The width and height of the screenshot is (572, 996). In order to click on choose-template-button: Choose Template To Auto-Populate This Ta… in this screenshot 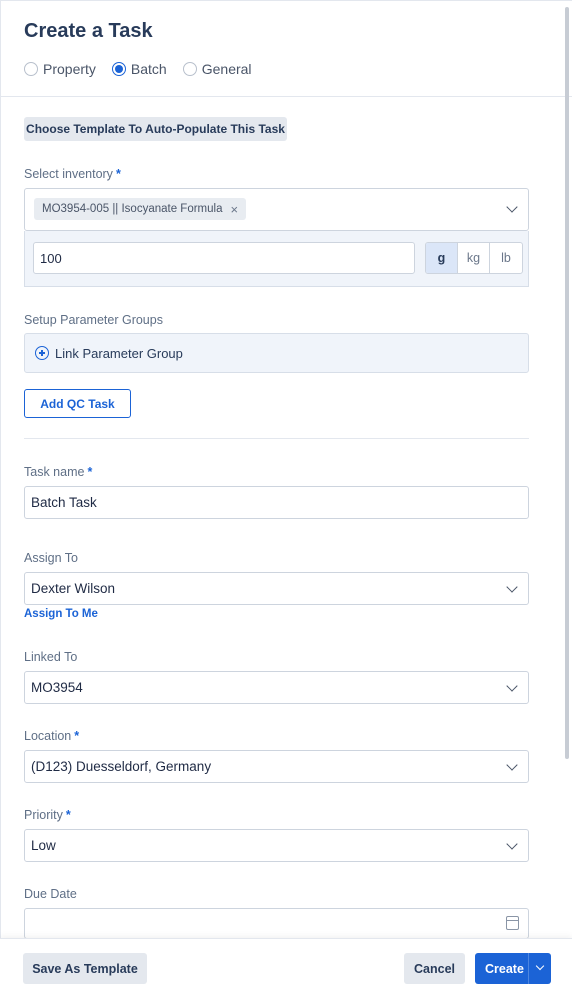, I will do `click(155, 129)`.